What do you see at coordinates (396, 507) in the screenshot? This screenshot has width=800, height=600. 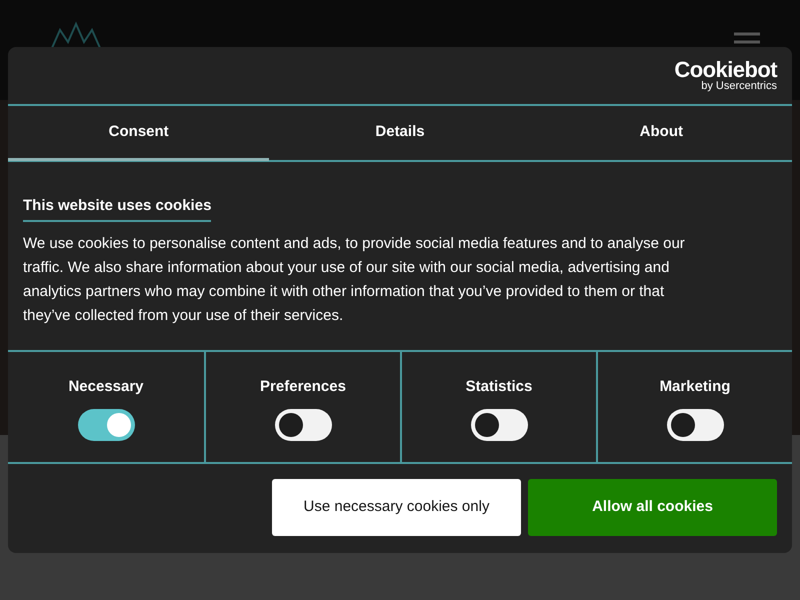 I see `necessary-only-button: Use necessary cookies only` at bounding box center [396, 507].